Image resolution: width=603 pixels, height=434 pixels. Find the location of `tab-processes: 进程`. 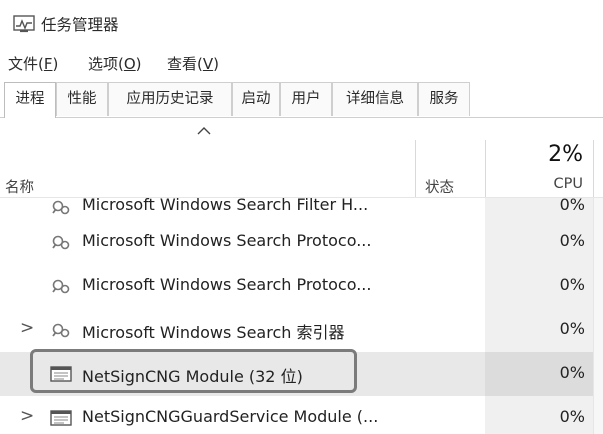

tab-processes: 进程 is located at coordinates (30, 100).